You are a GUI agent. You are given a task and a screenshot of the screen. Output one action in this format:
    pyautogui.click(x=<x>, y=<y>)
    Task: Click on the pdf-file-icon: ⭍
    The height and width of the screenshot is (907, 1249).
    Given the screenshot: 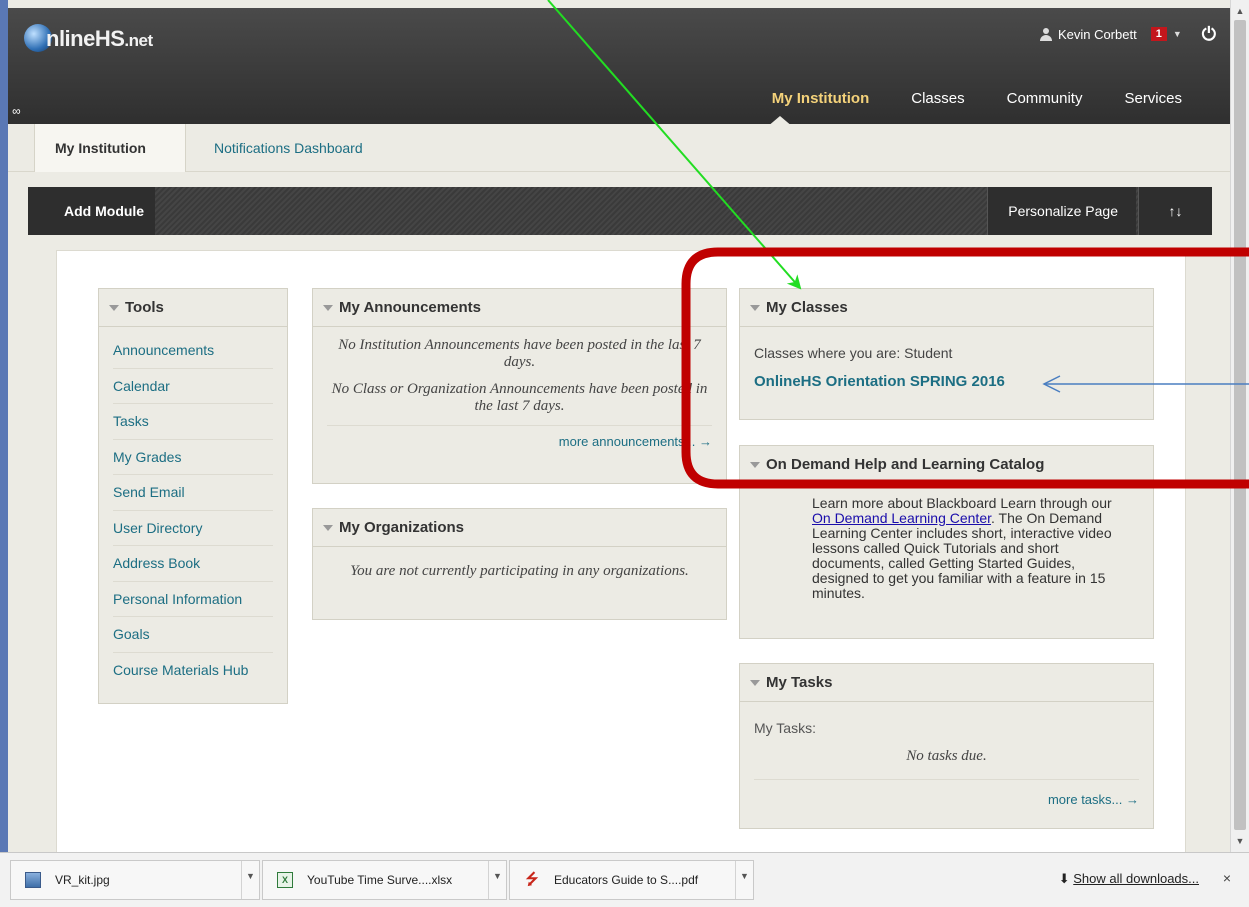 What is the action you would take?
    pyautogui.click(x=532, y=879)
    